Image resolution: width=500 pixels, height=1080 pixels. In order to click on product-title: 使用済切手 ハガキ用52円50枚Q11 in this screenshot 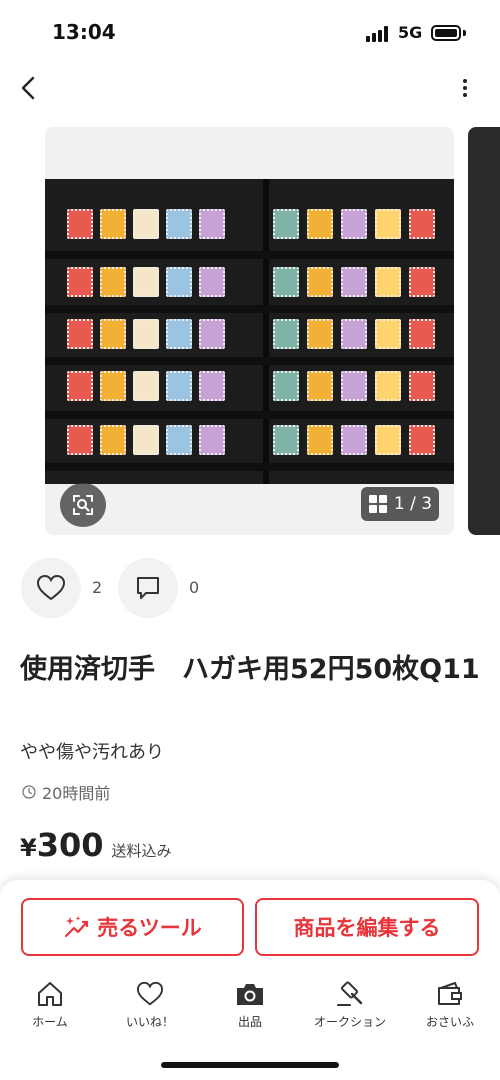, I will do `click(250, 669)`.